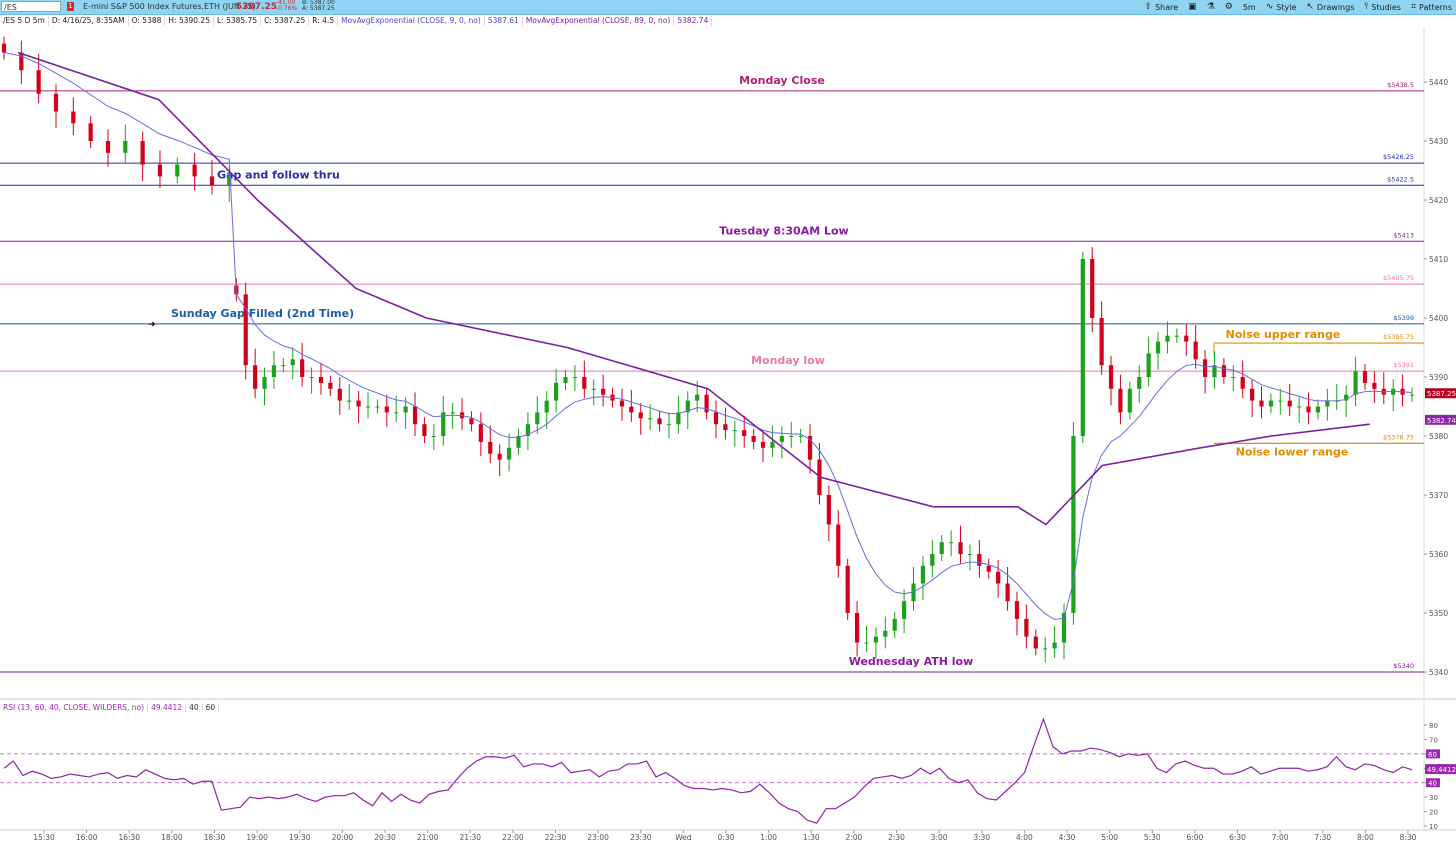  What do you see at coordinates (1438, 141) in the screenshot?
I see `price-tick-label: 5430` at bounding box center [1438, 141].